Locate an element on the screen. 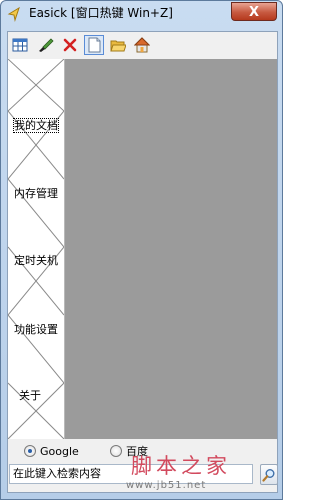  sidebar-nav: 我的文档 内存管理 定时关机 功能设置 关于 is located at coordinates (36, 249).